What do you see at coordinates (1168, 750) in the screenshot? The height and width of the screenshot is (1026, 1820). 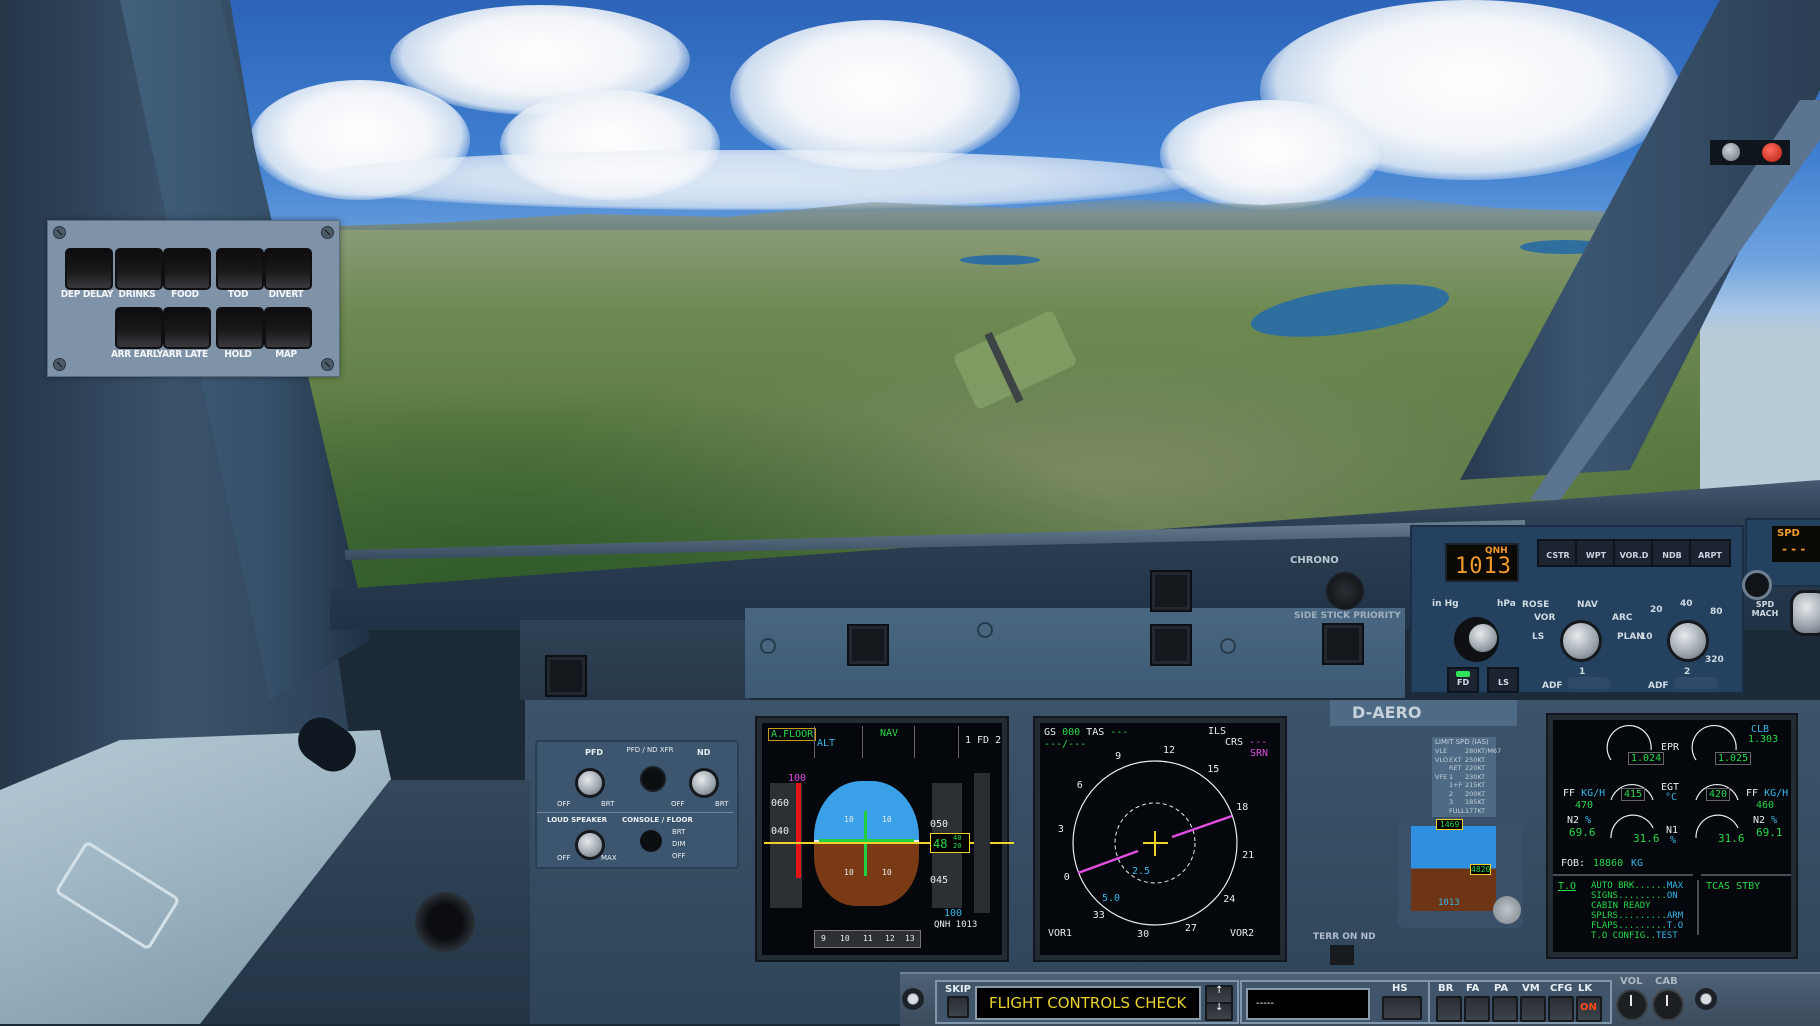 I see `compass-label: 12` at bounding box center [1168, 750].